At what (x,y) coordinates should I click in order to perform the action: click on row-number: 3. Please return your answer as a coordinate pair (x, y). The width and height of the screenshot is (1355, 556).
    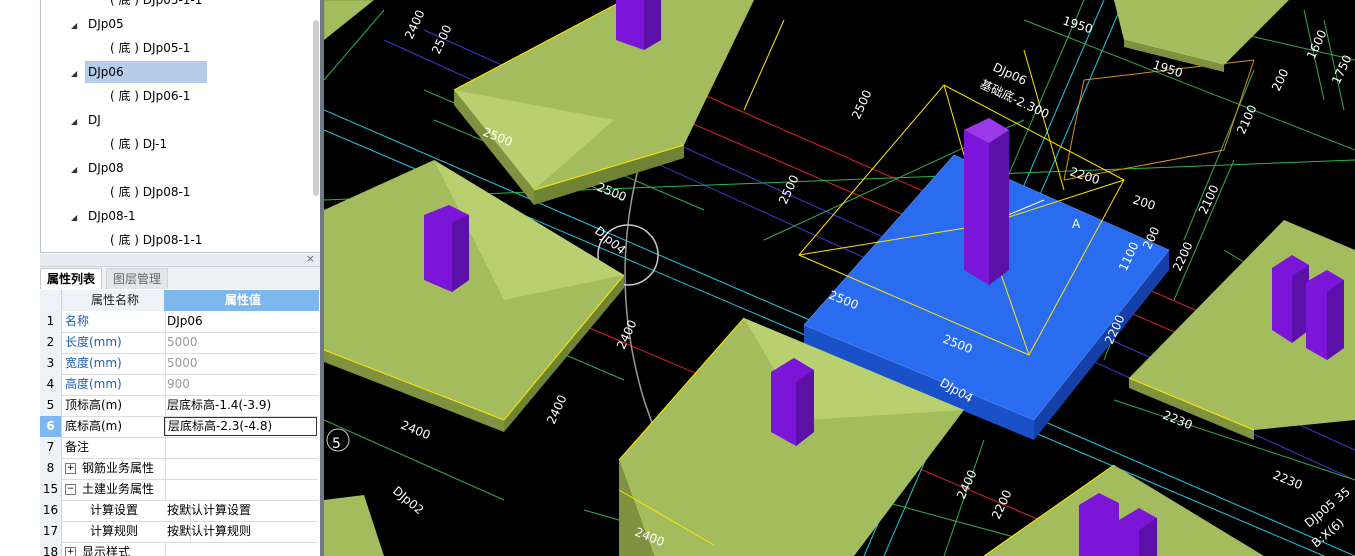
    Looking at the image, I should click on (51, 363).